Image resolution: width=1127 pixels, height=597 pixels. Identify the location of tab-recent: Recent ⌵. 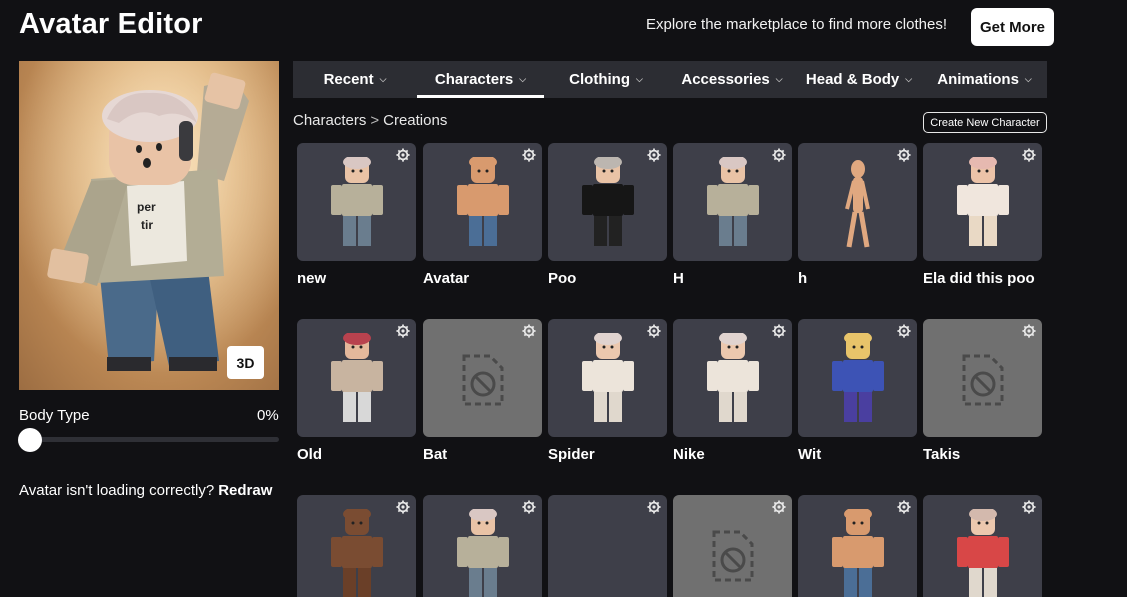
(355, 79).